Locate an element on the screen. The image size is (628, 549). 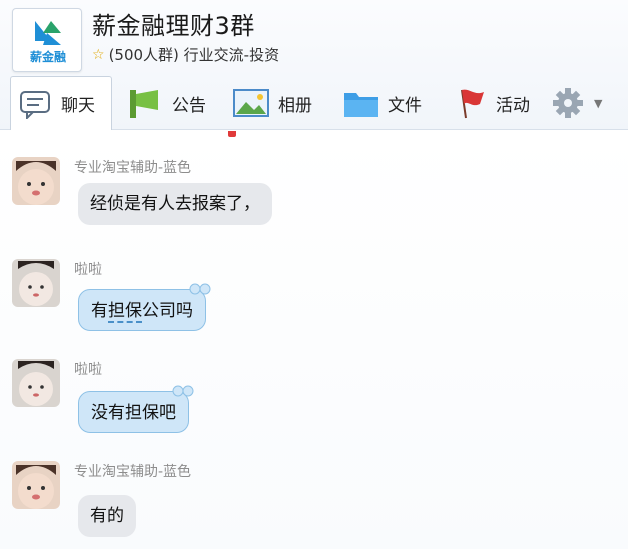
tab-activity-label: 活动 is located at coordinates (513, 105).